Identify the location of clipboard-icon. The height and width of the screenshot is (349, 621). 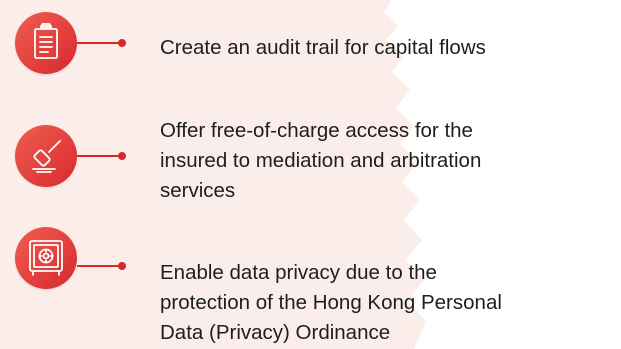
(46, 43).